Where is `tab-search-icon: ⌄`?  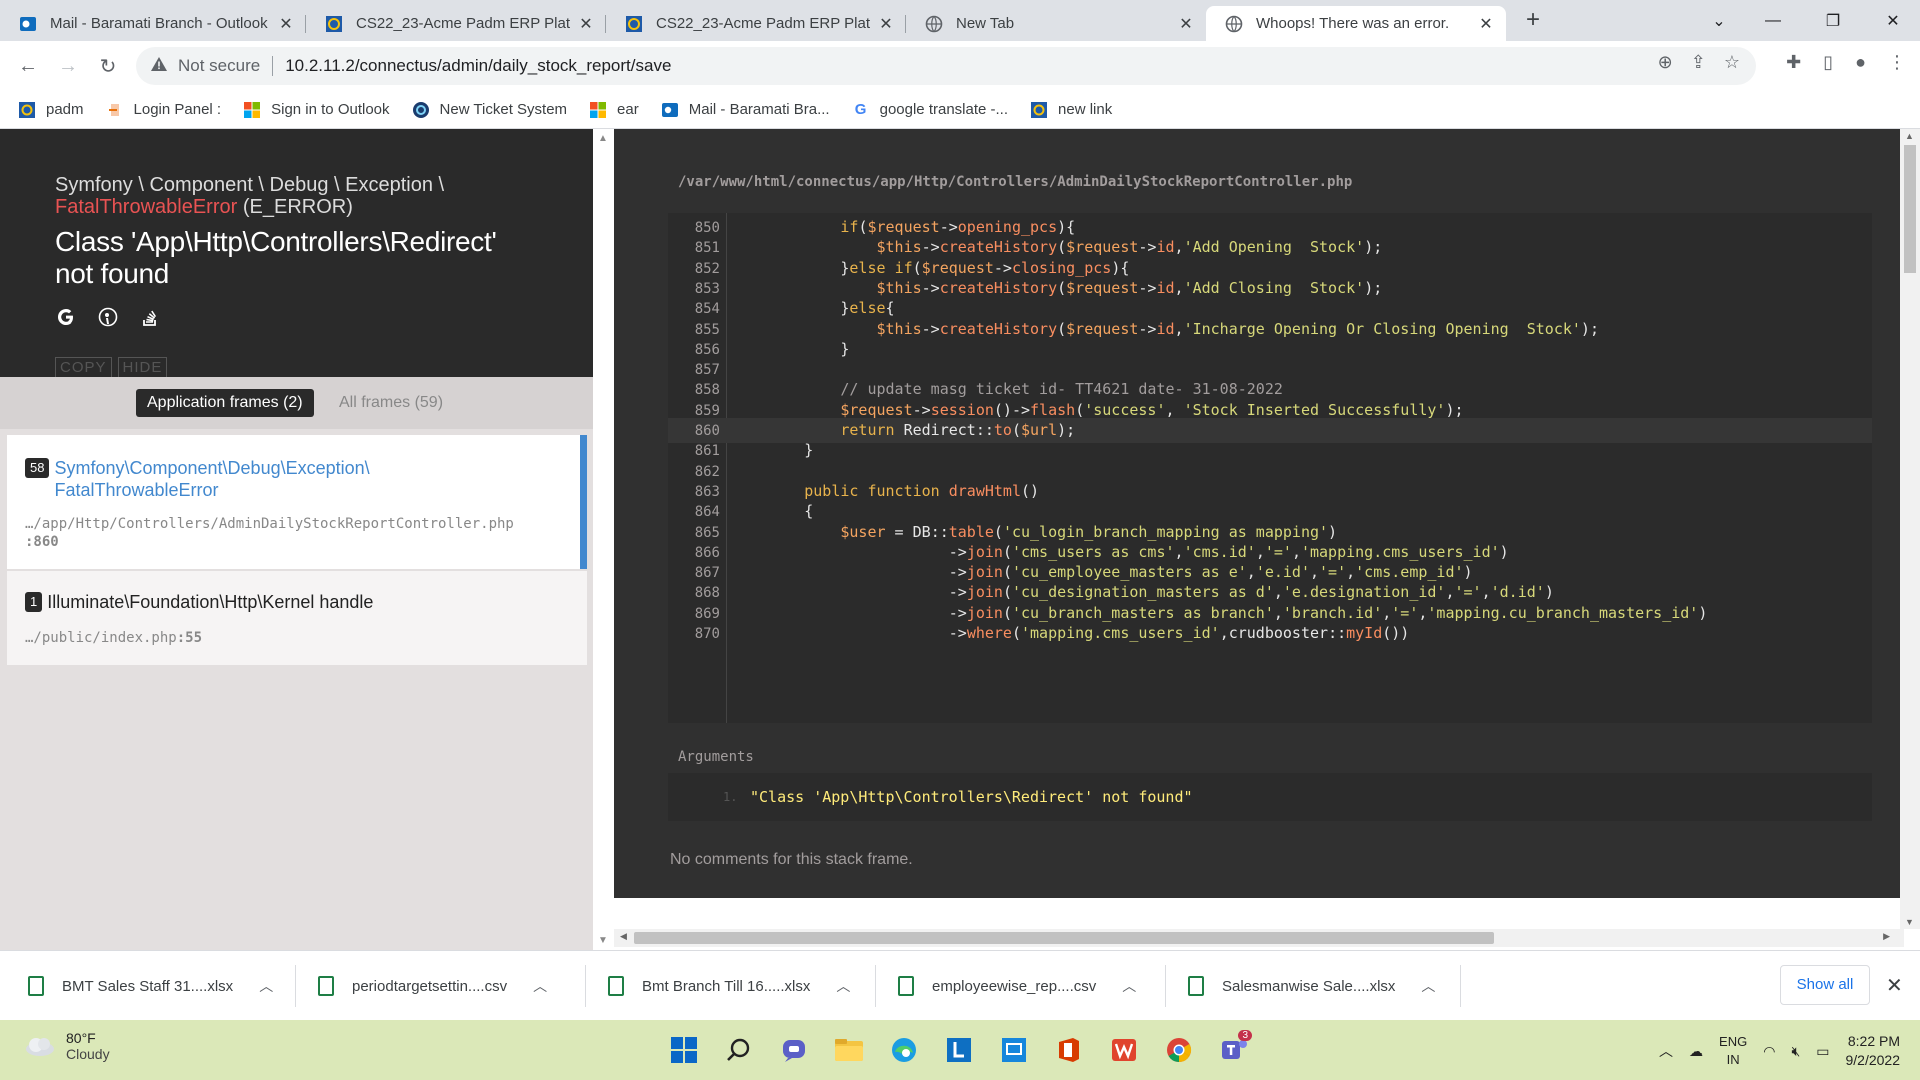
tab-search-icon: ⌄ is located at coordinates (1719, 20).